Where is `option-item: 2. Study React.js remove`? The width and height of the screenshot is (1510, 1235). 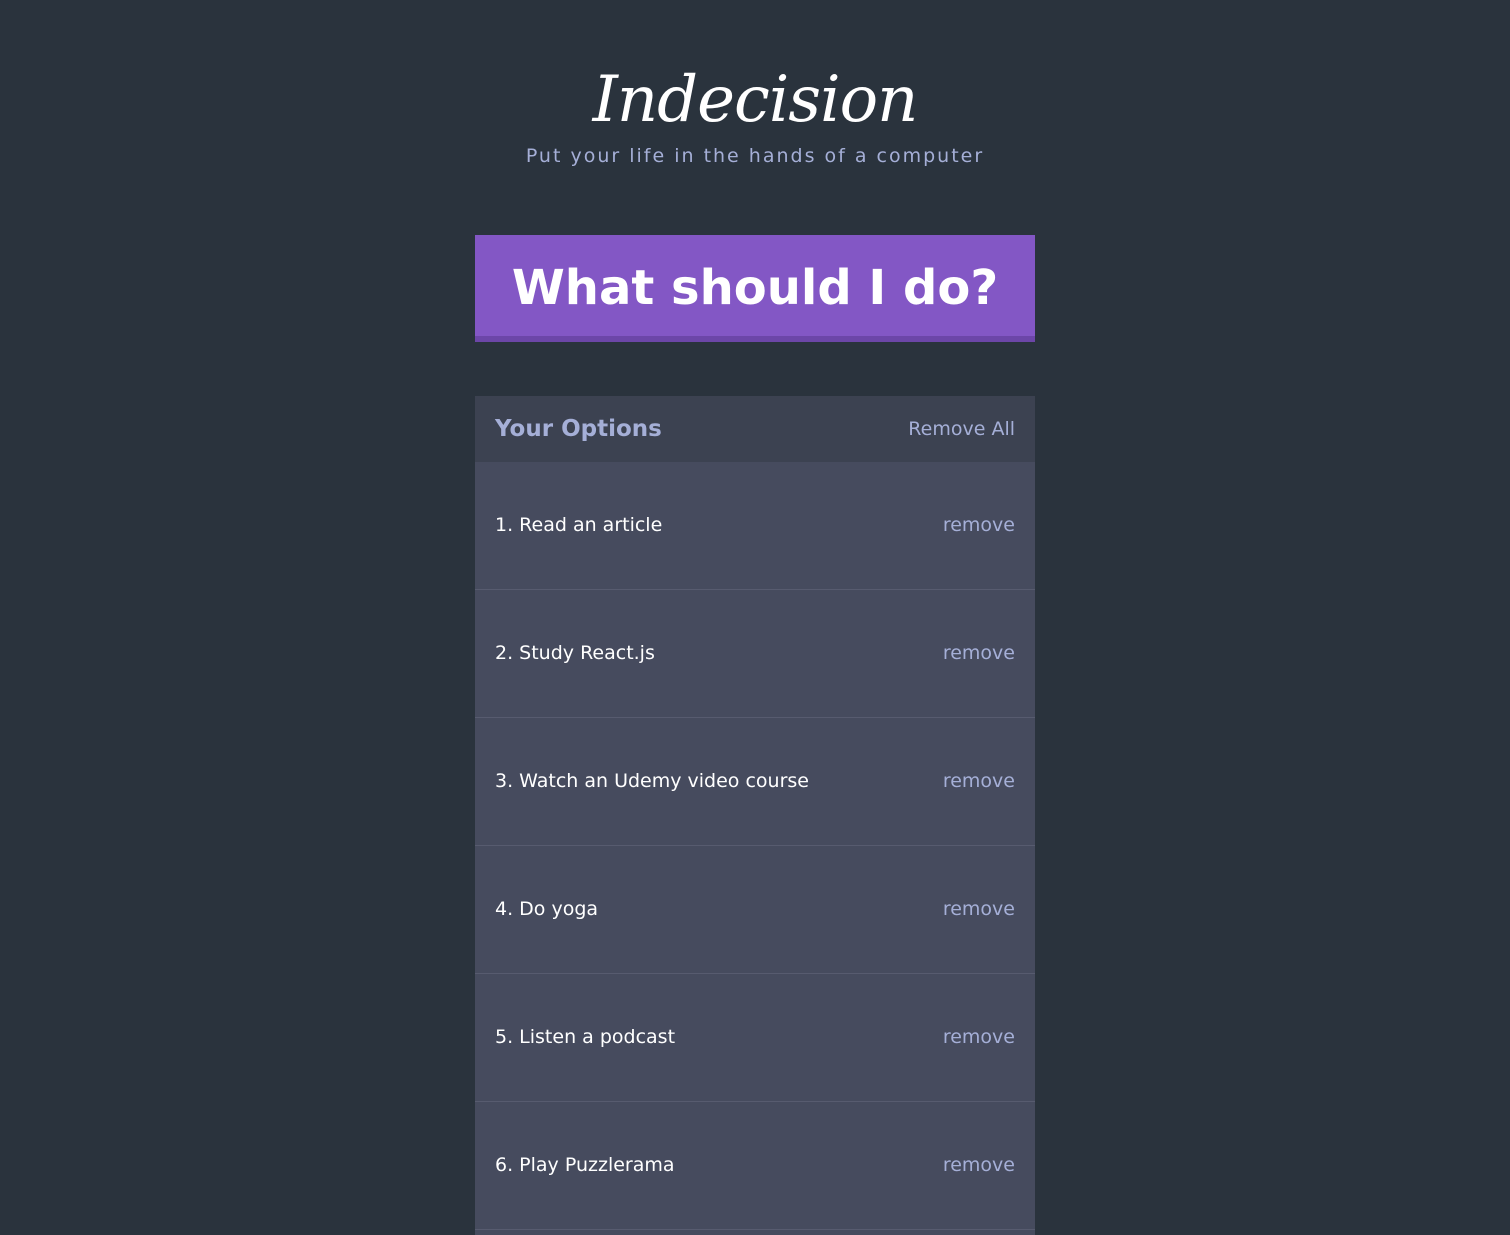
option-item: 2. Study React.js remove is located at coordinates (755, 654).